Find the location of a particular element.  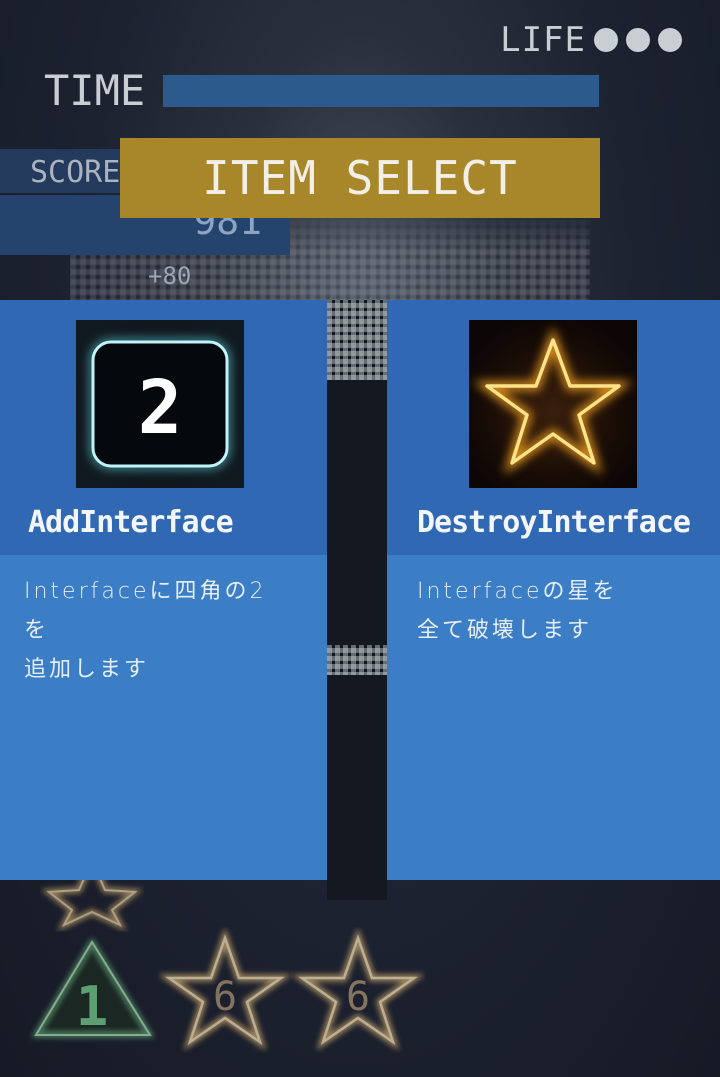

time-label: TIME is located at coordinates (95, 90).